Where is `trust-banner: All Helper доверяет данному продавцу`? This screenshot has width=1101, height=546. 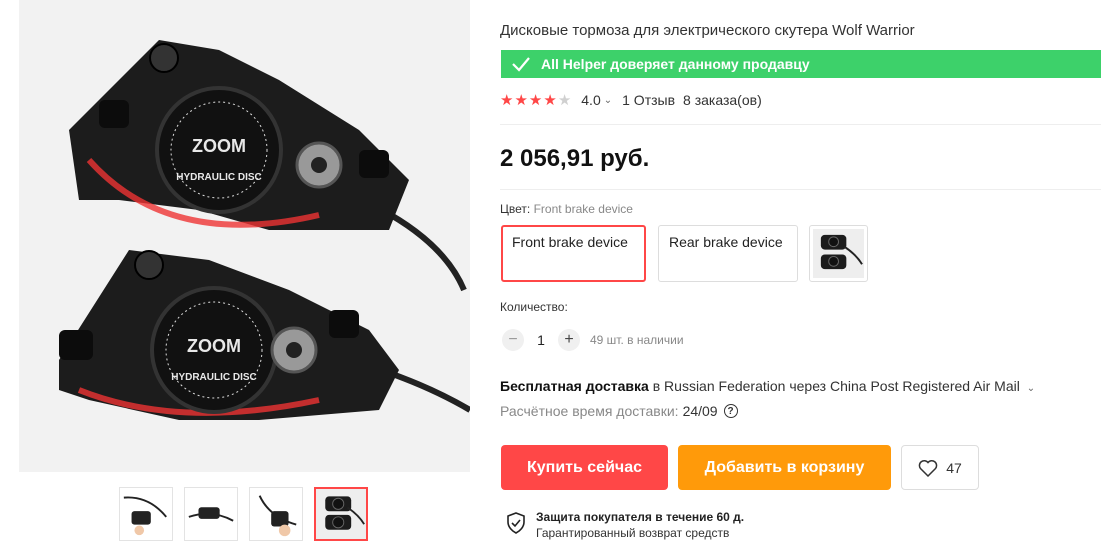
trust-banner: All Helper доверяет данному продавцу is located at coordinates (801, 64).